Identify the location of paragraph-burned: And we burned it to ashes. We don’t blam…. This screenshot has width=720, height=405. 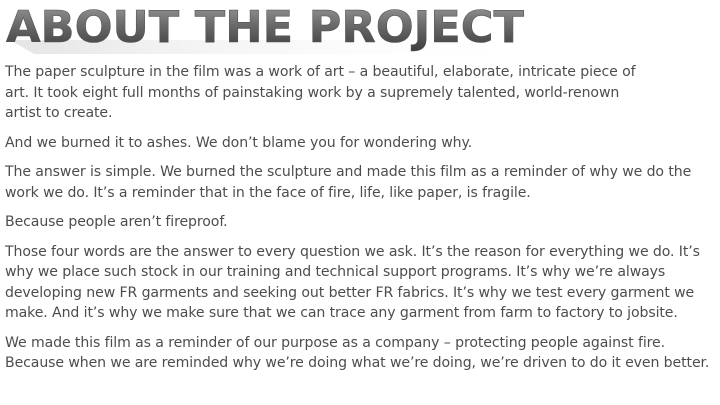
(239, 142).